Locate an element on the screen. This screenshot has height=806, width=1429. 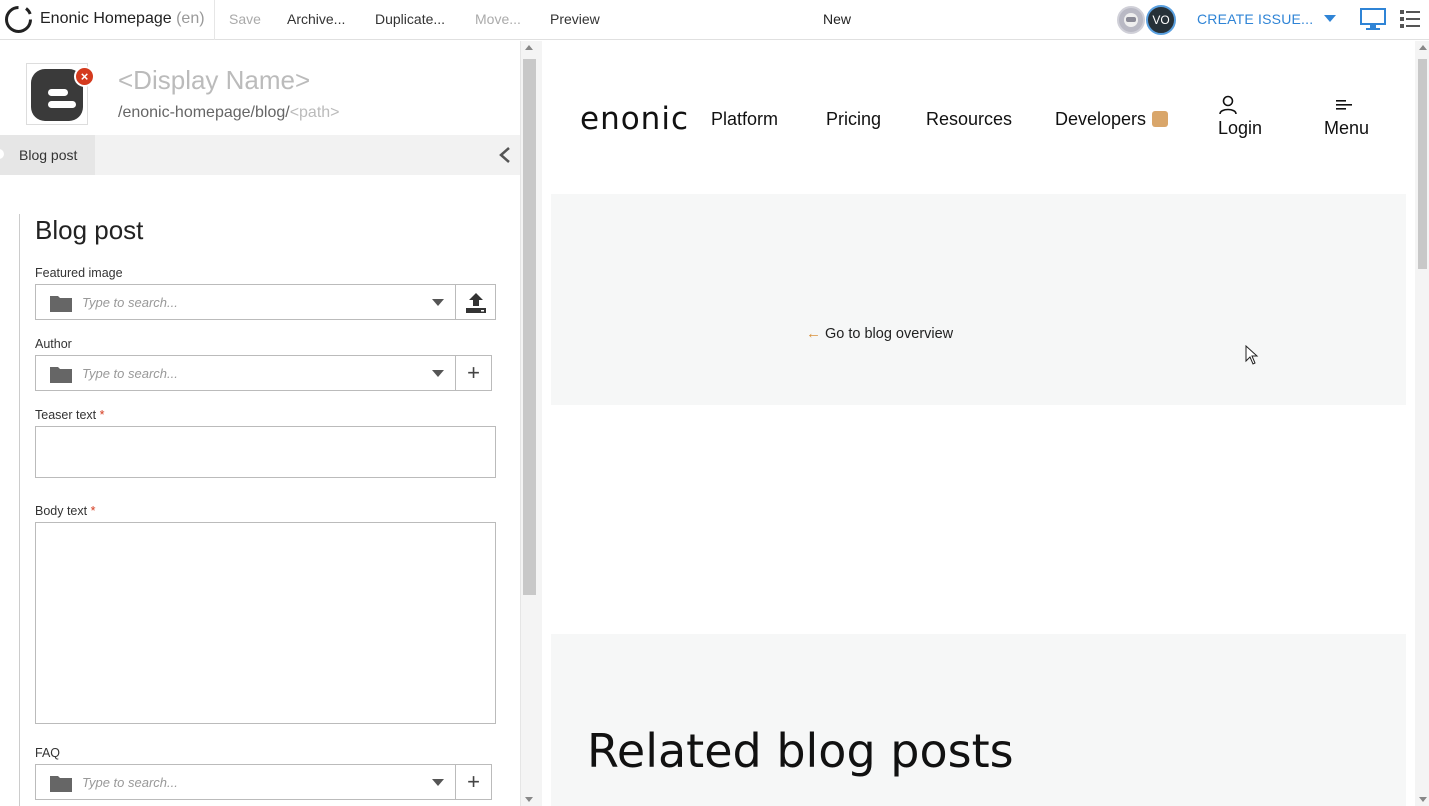
tab-blog-post: Blog post is located at coordinates (47, 155).